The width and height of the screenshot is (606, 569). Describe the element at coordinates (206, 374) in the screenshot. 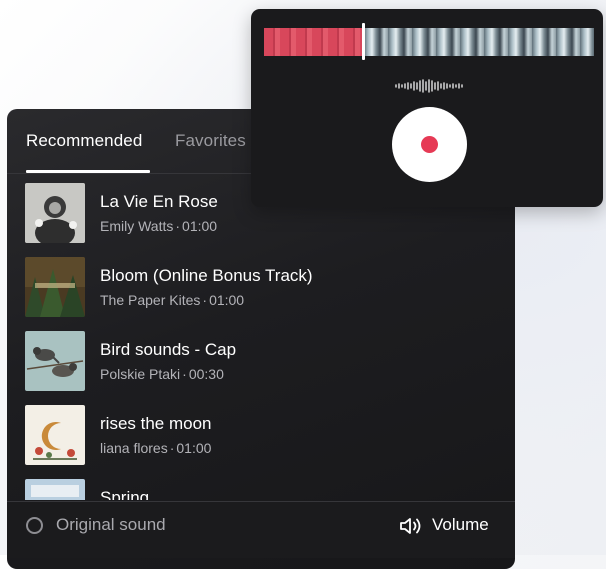

I see `track-duration: 00:30` at that location.